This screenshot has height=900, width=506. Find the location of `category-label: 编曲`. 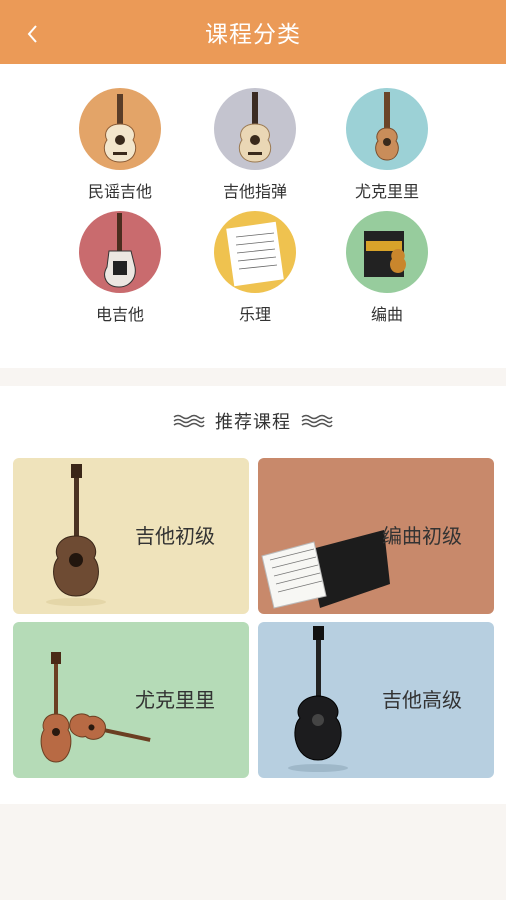

category-label: 编曲 is located at coordinates (386, 314).